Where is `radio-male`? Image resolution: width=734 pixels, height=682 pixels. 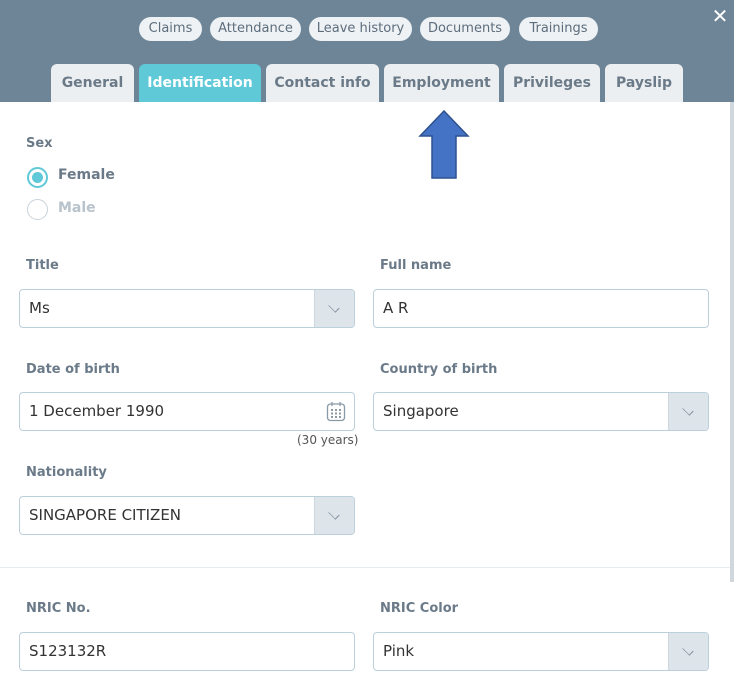 radio-male is located at coordinates (37, 209).